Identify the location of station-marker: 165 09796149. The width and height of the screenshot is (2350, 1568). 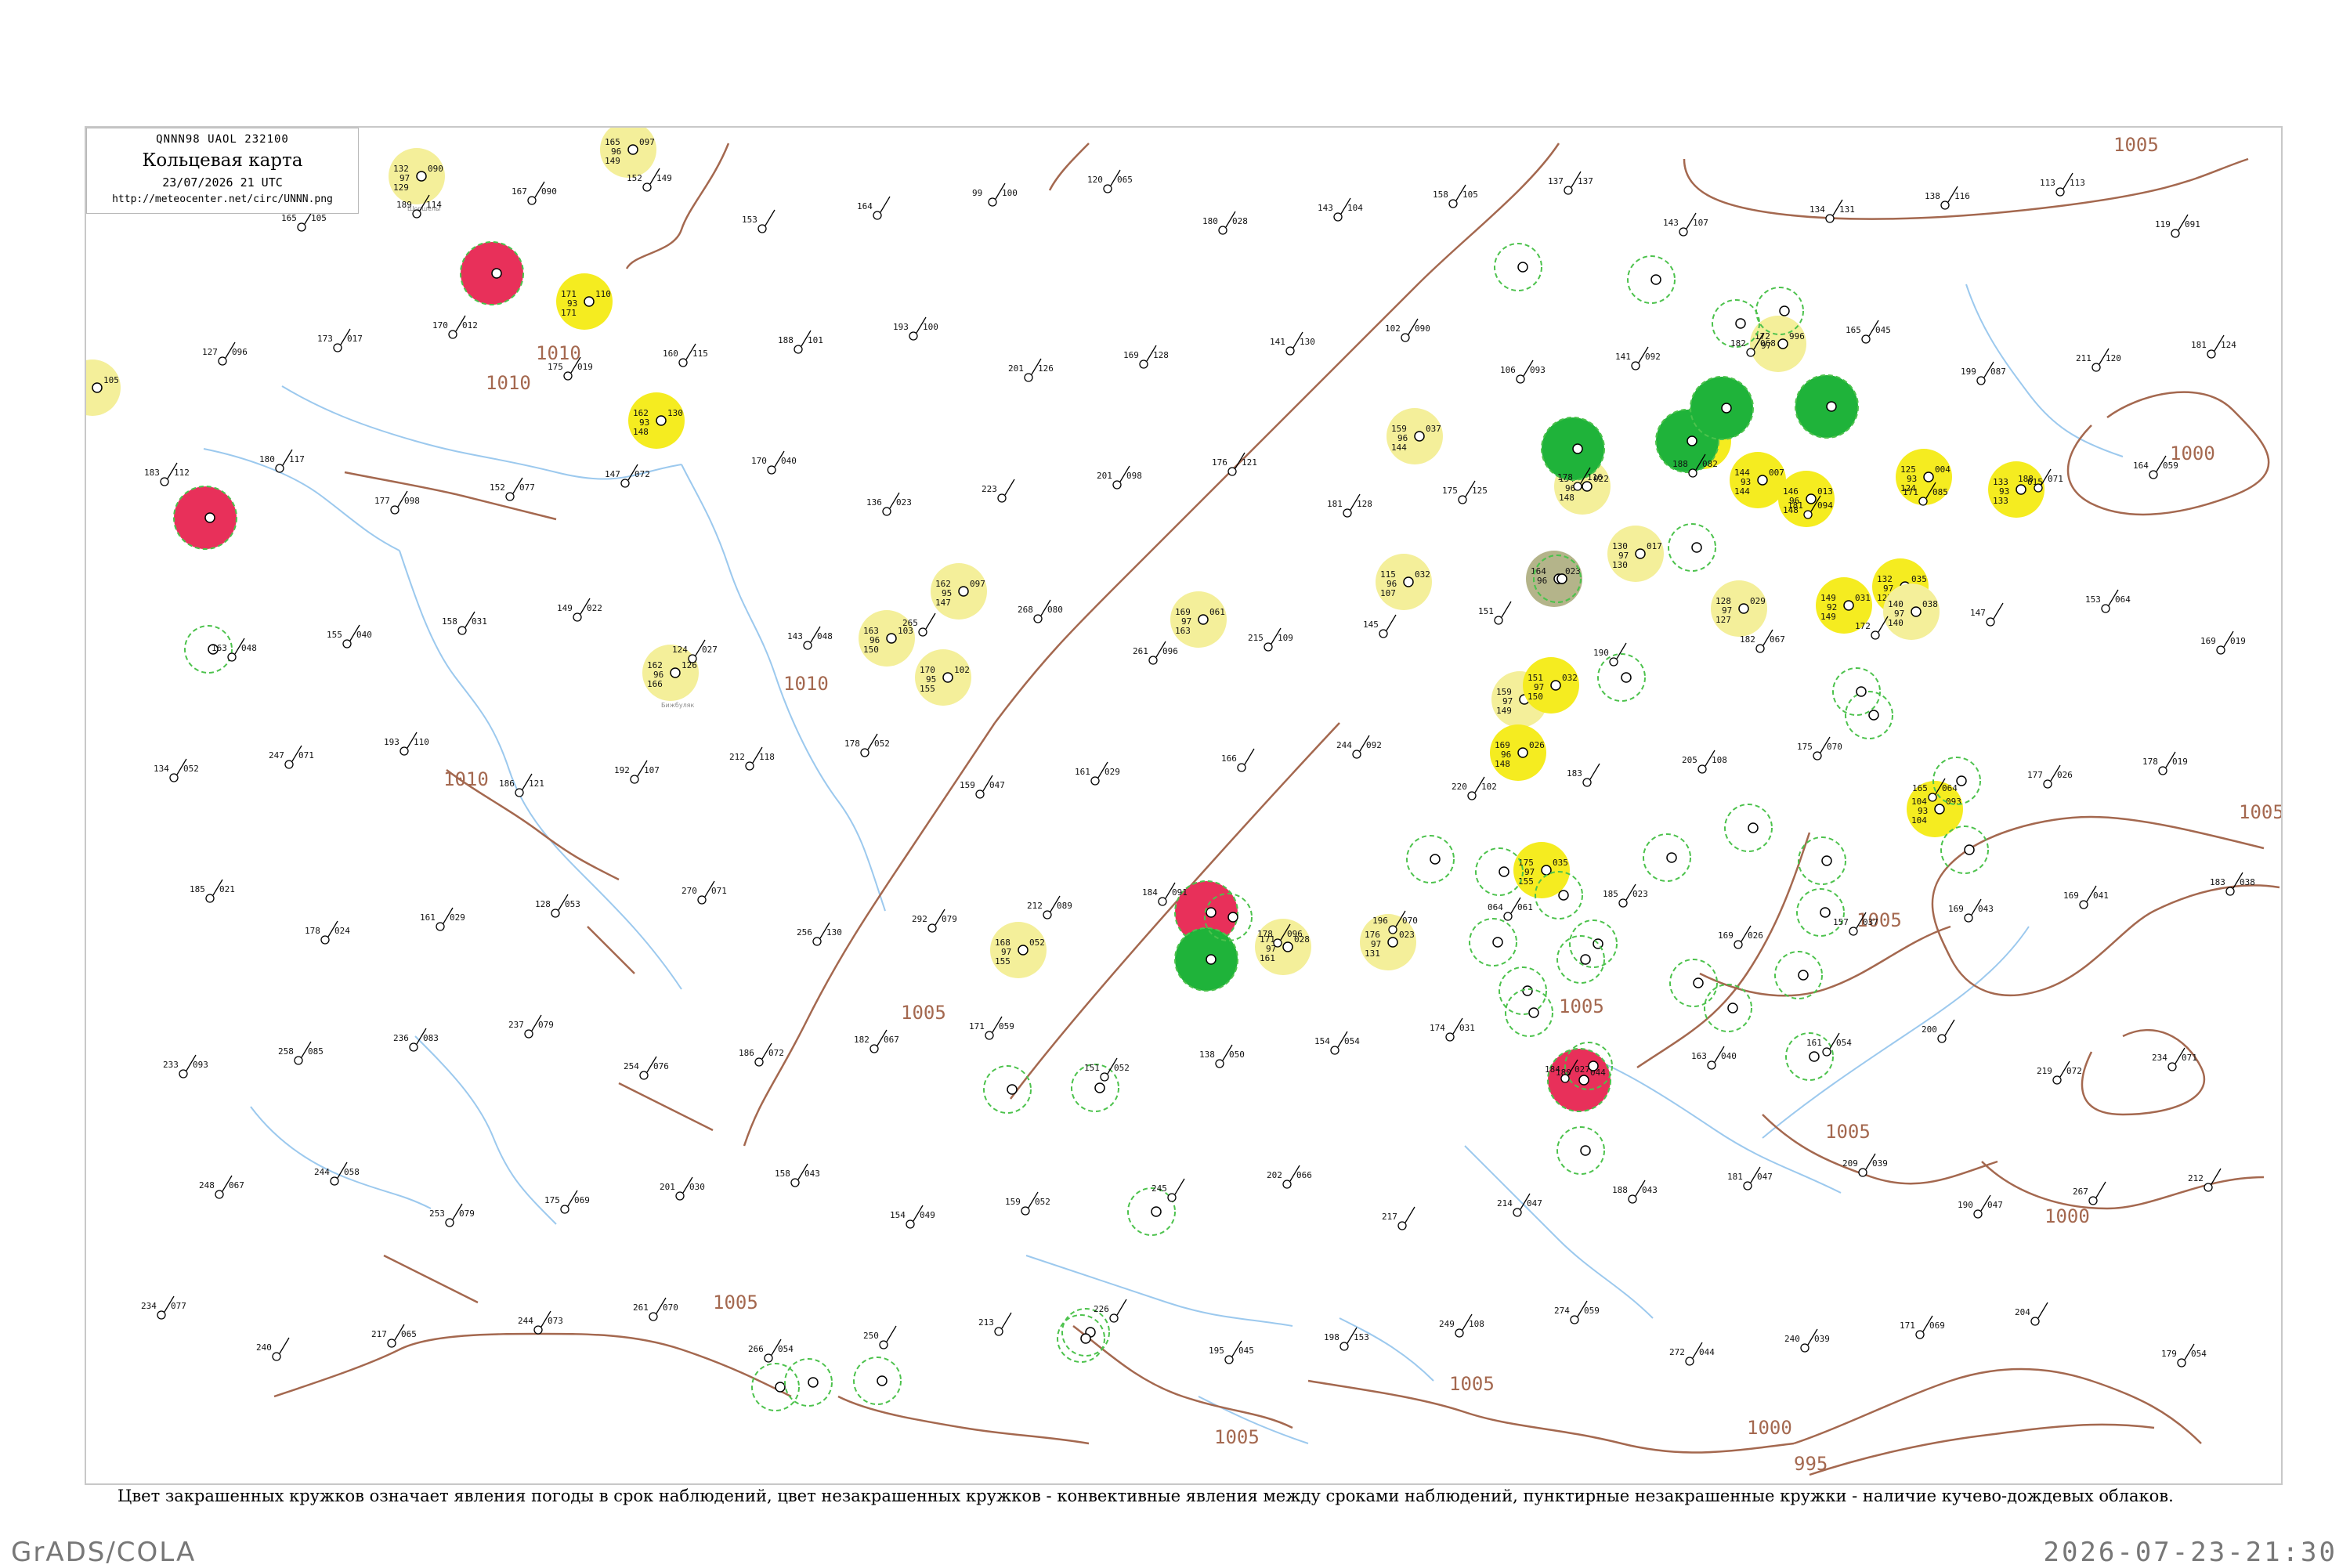
(628, 153).